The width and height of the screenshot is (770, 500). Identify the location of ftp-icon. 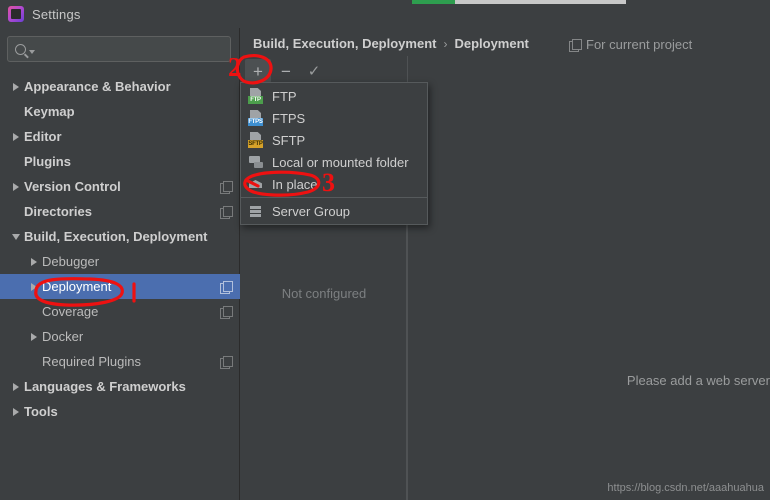
(256, 96).